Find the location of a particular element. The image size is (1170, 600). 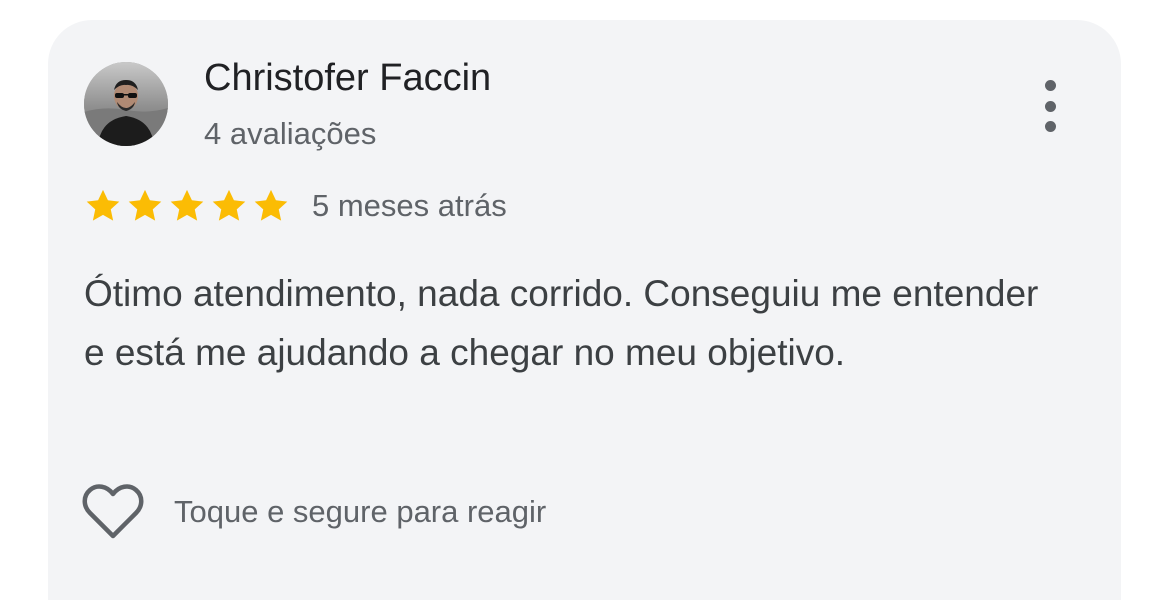

more-options-button is located at coordinates (1050, 106).